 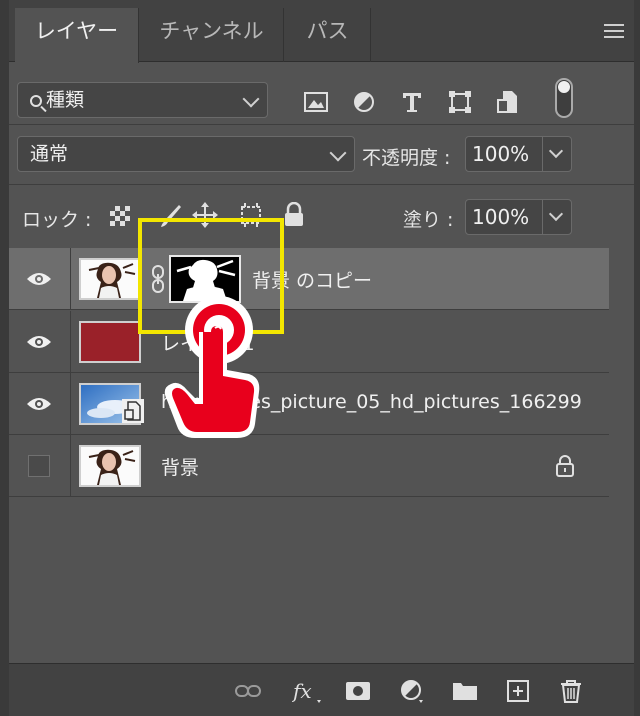 I want to click on blend-mode-value: 通常, so click(x=49, y=154).